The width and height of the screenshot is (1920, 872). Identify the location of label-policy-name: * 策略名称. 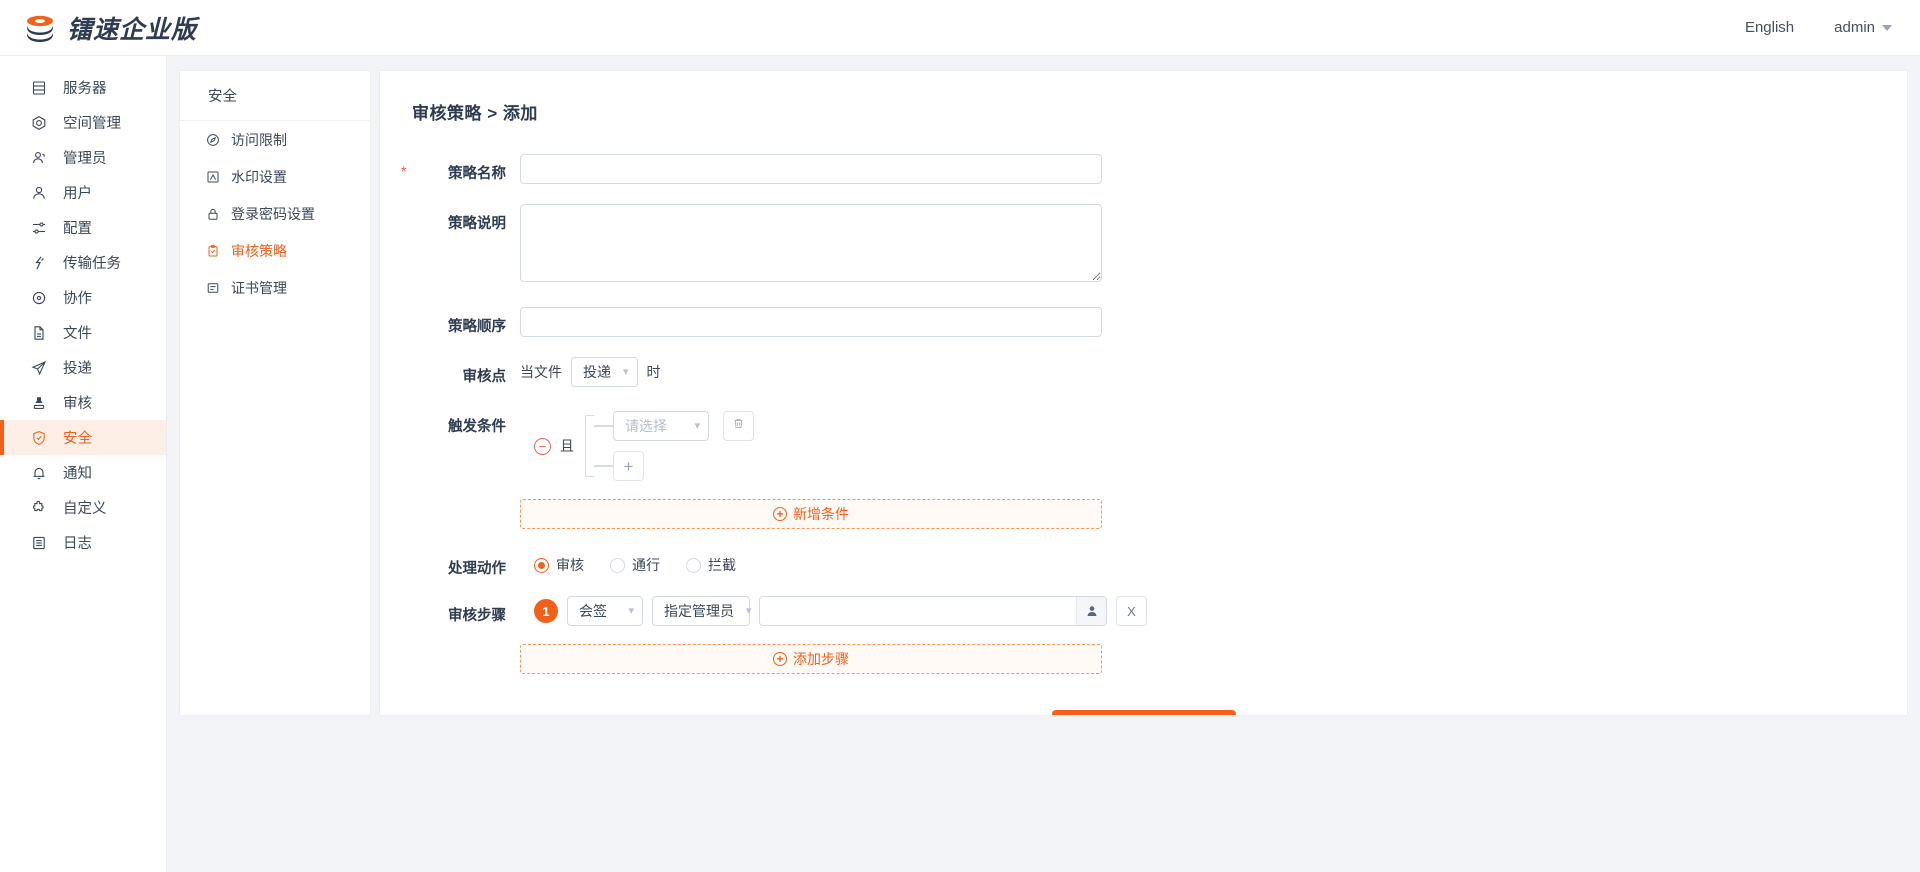
(450, 168).